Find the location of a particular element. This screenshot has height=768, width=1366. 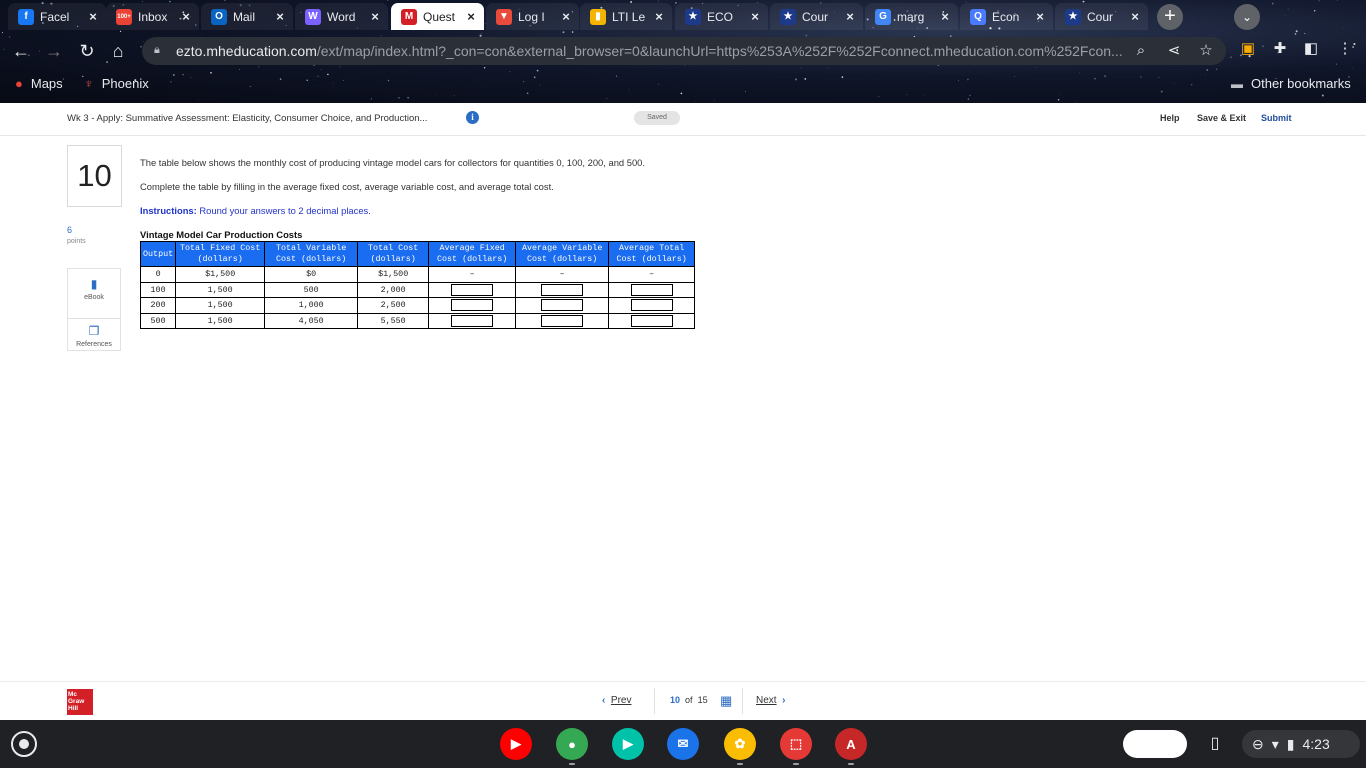

browser-tab: Gmarg × is located at coordinates (911, 16).